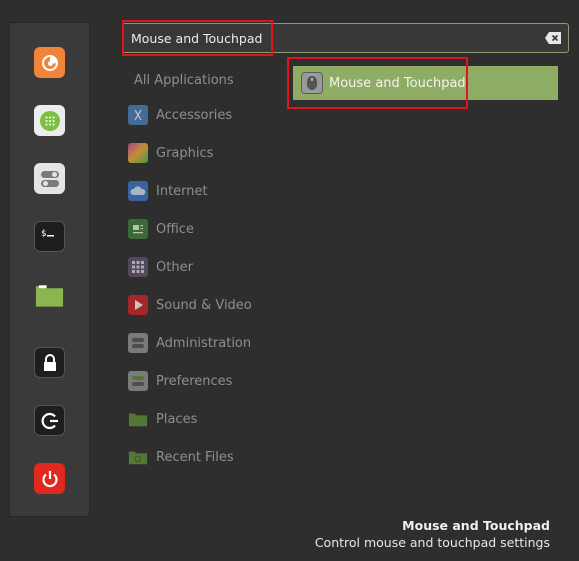 Image resolution: width=579 pixels, height=561 pixels. Describe the element at coordinates (397, 83) in the screenshot. I see `result-label: Mouse and Touchpad` at that location.